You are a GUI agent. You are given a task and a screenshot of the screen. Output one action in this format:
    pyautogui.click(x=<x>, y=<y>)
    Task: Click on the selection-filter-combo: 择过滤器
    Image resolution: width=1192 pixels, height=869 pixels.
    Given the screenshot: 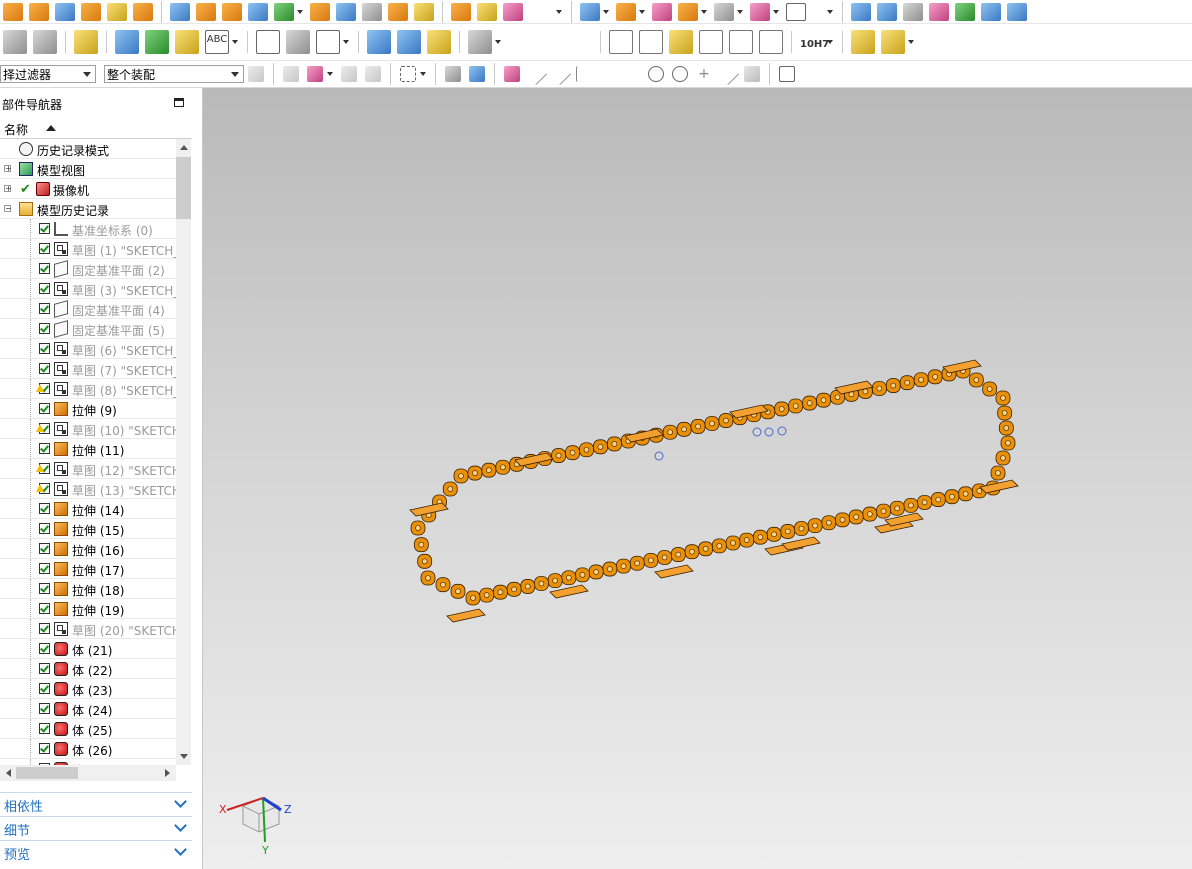 What is the action you would take?
    pyautogui.click(x=48, y=74)
    